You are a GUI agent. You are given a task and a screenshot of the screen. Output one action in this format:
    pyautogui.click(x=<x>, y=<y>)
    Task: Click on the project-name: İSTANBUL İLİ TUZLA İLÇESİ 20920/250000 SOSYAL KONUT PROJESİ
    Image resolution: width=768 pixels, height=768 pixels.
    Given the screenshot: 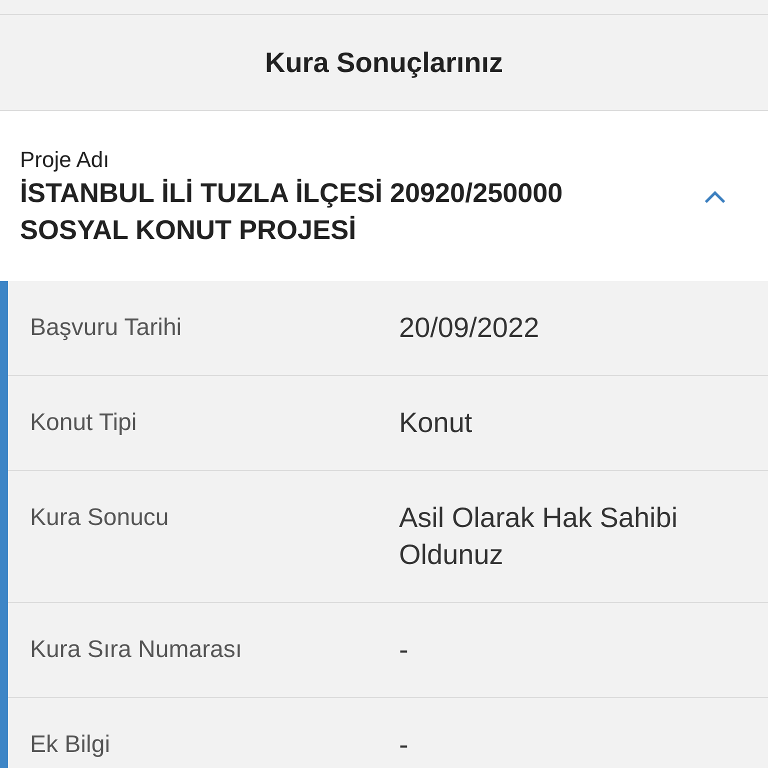 What is the action you would take?
    pyautogui.click(x=292, y=212)
    